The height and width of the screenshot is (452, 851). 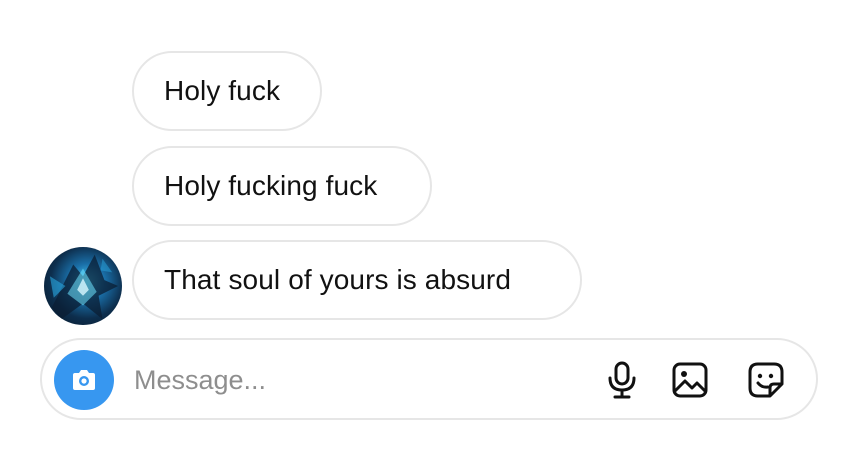 I want to click on message-bubble: Holy fucking fuck, so click(x=282, y=186).